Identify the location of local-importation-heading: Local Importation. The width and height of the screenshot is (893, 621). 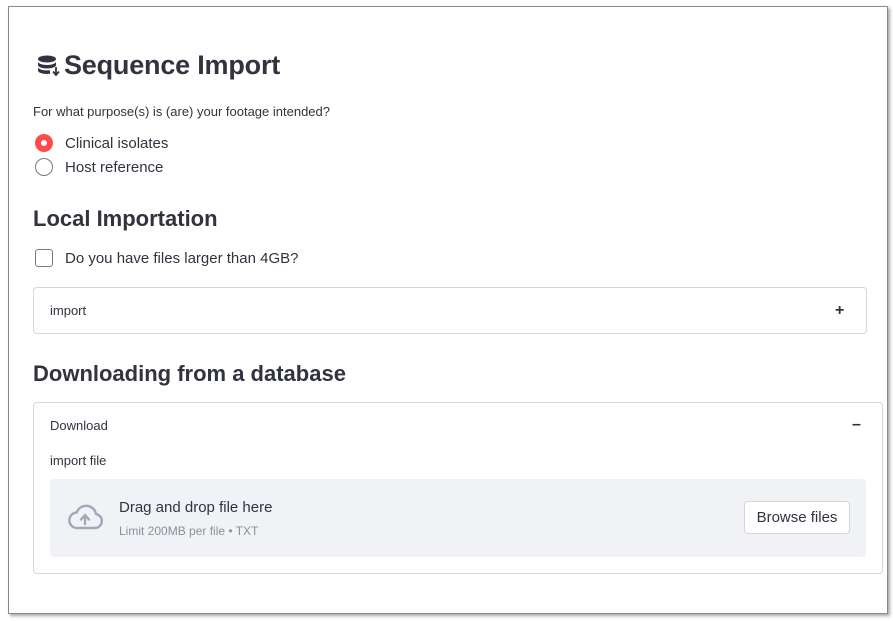
(125, 218).